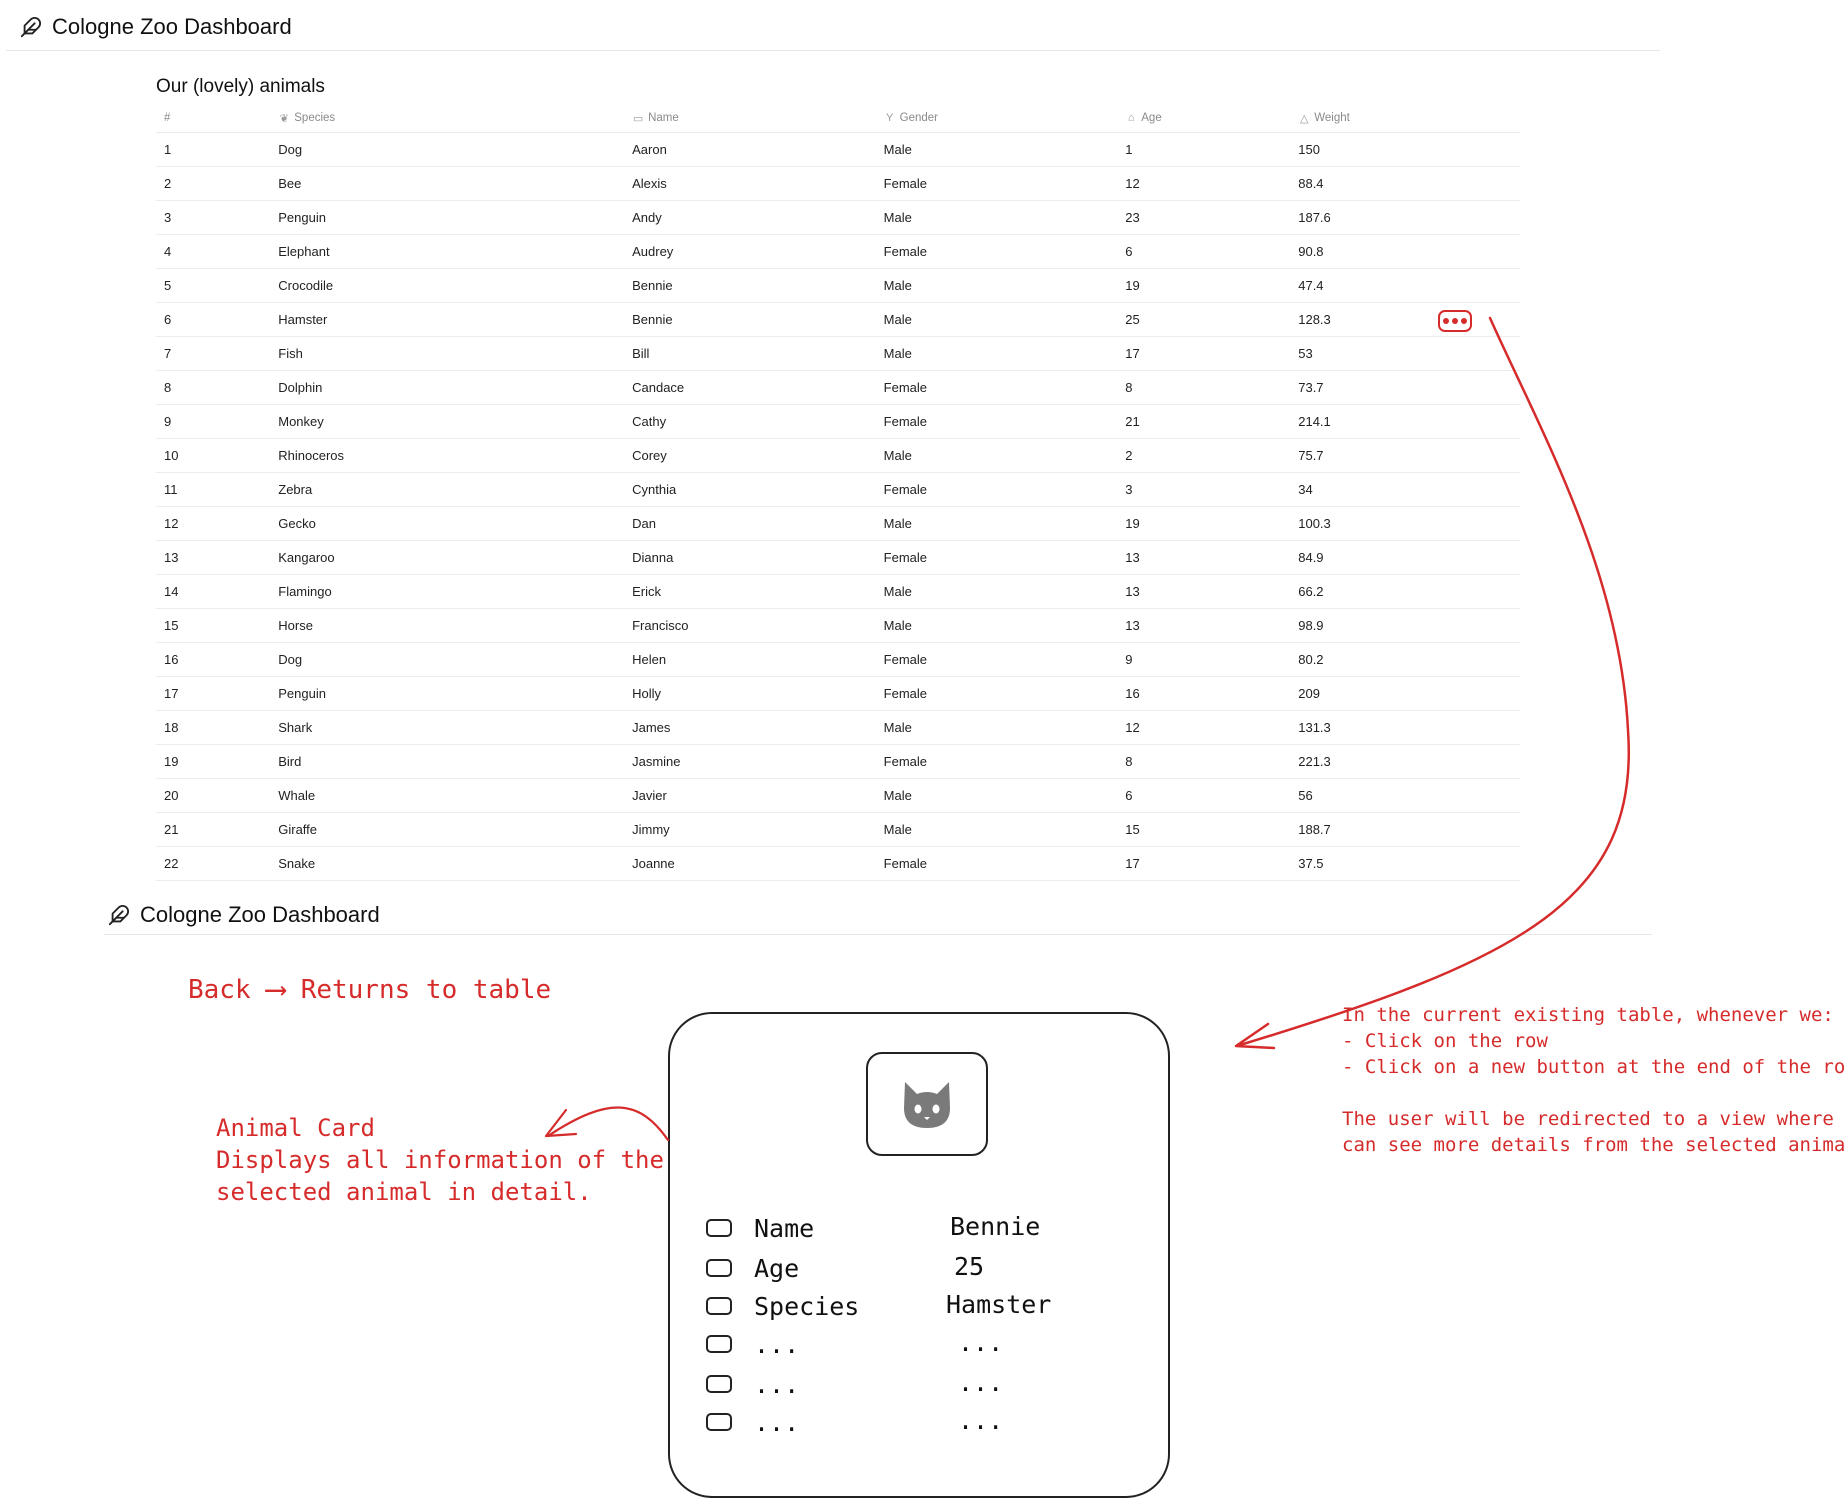  Describe the element at coordinates (217, 149) in the screenshot. I see `cell-num: 1` at that location.